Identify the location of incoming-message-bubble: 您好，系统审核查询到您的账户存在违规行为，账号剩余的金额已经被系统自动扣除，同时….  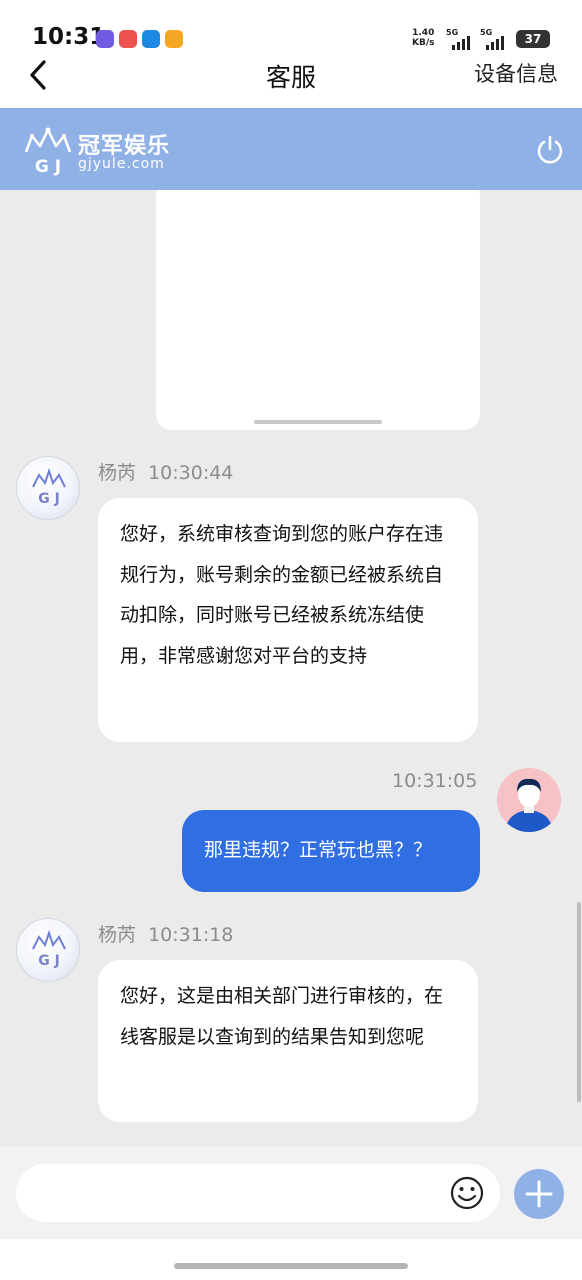
(288, 620).